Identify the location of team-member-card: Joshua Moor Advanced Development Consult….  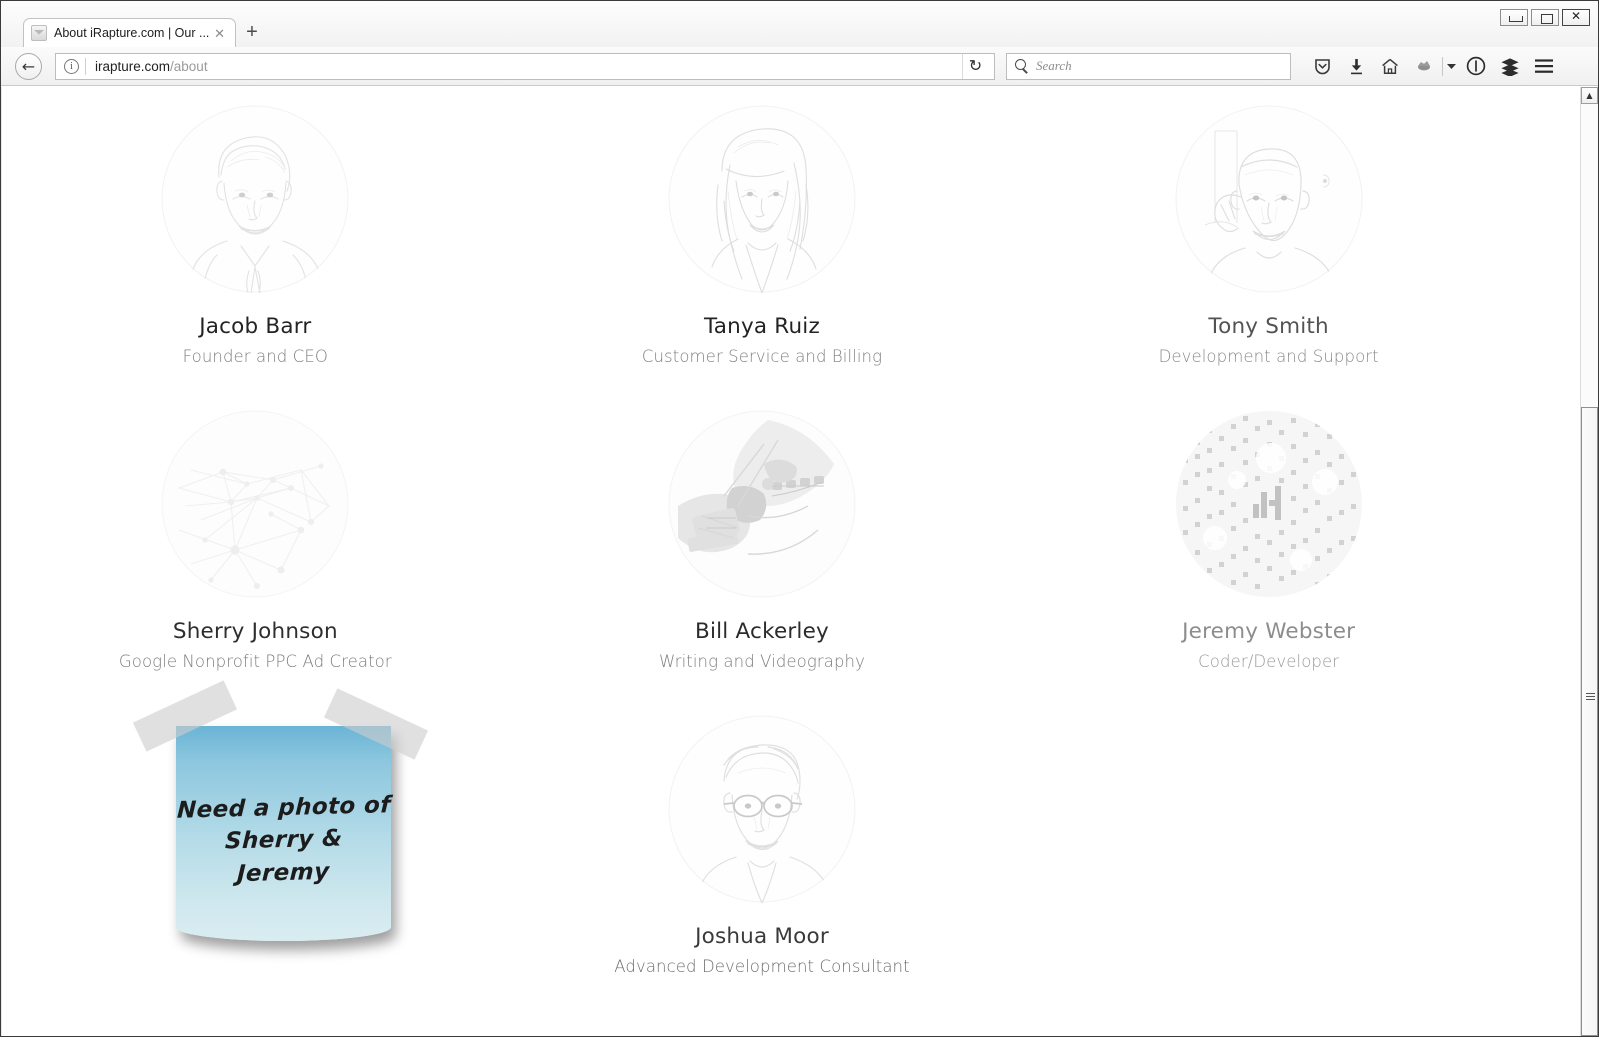
(762, 867).